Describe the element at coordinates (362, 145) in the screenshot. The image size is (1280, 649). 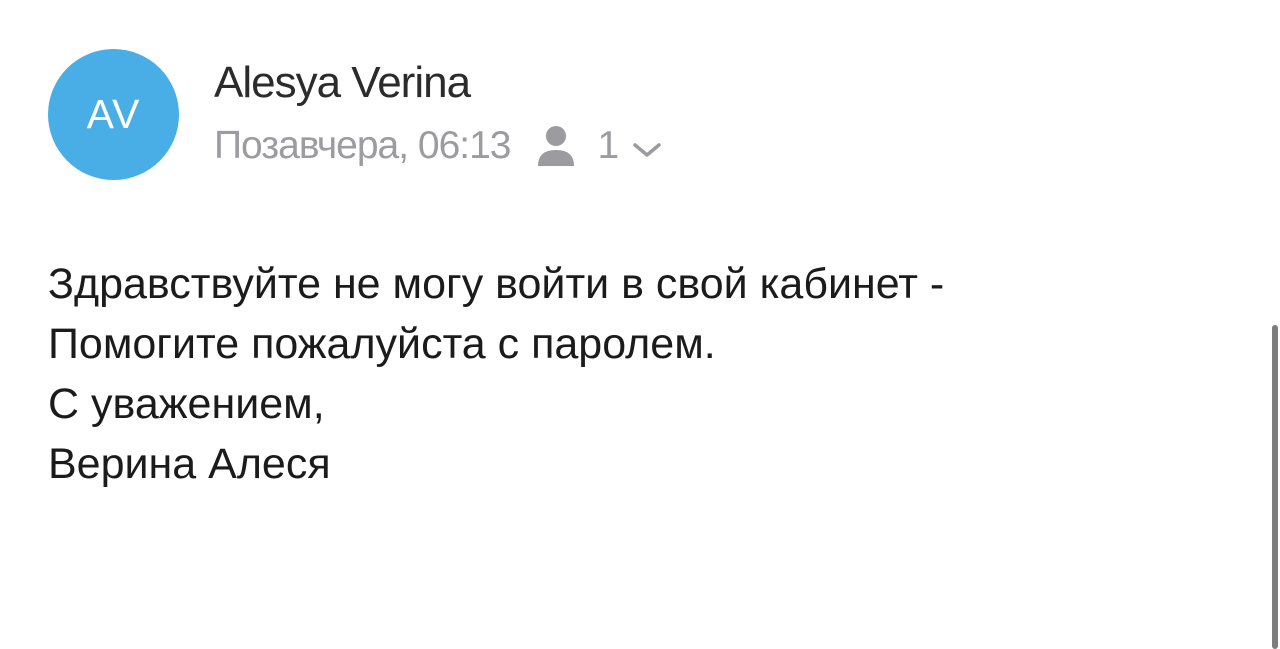
I see `message-date: Позавчера, 06:13` at that location.